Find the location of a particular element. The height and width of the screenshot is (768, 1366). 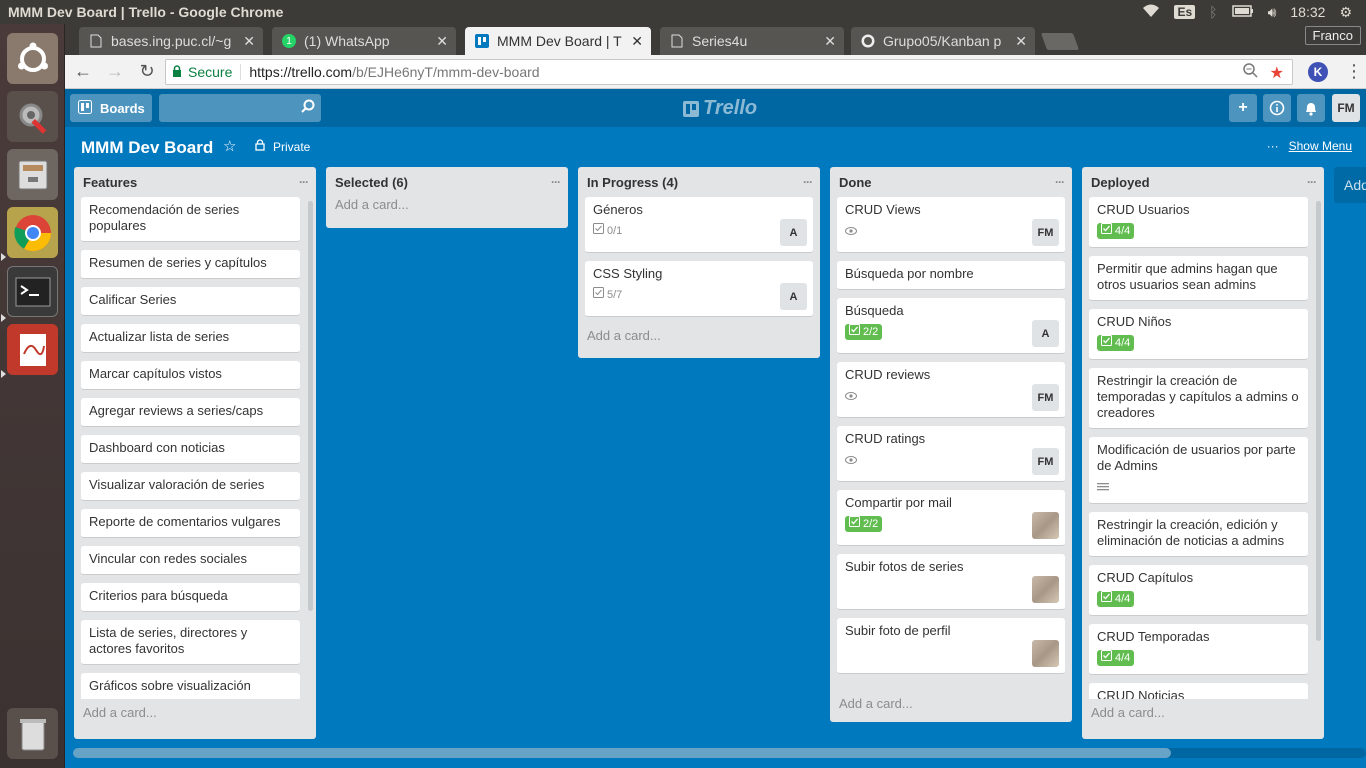

power-gear-icon: ⚙︎ is located at coordinates (1345, 12).